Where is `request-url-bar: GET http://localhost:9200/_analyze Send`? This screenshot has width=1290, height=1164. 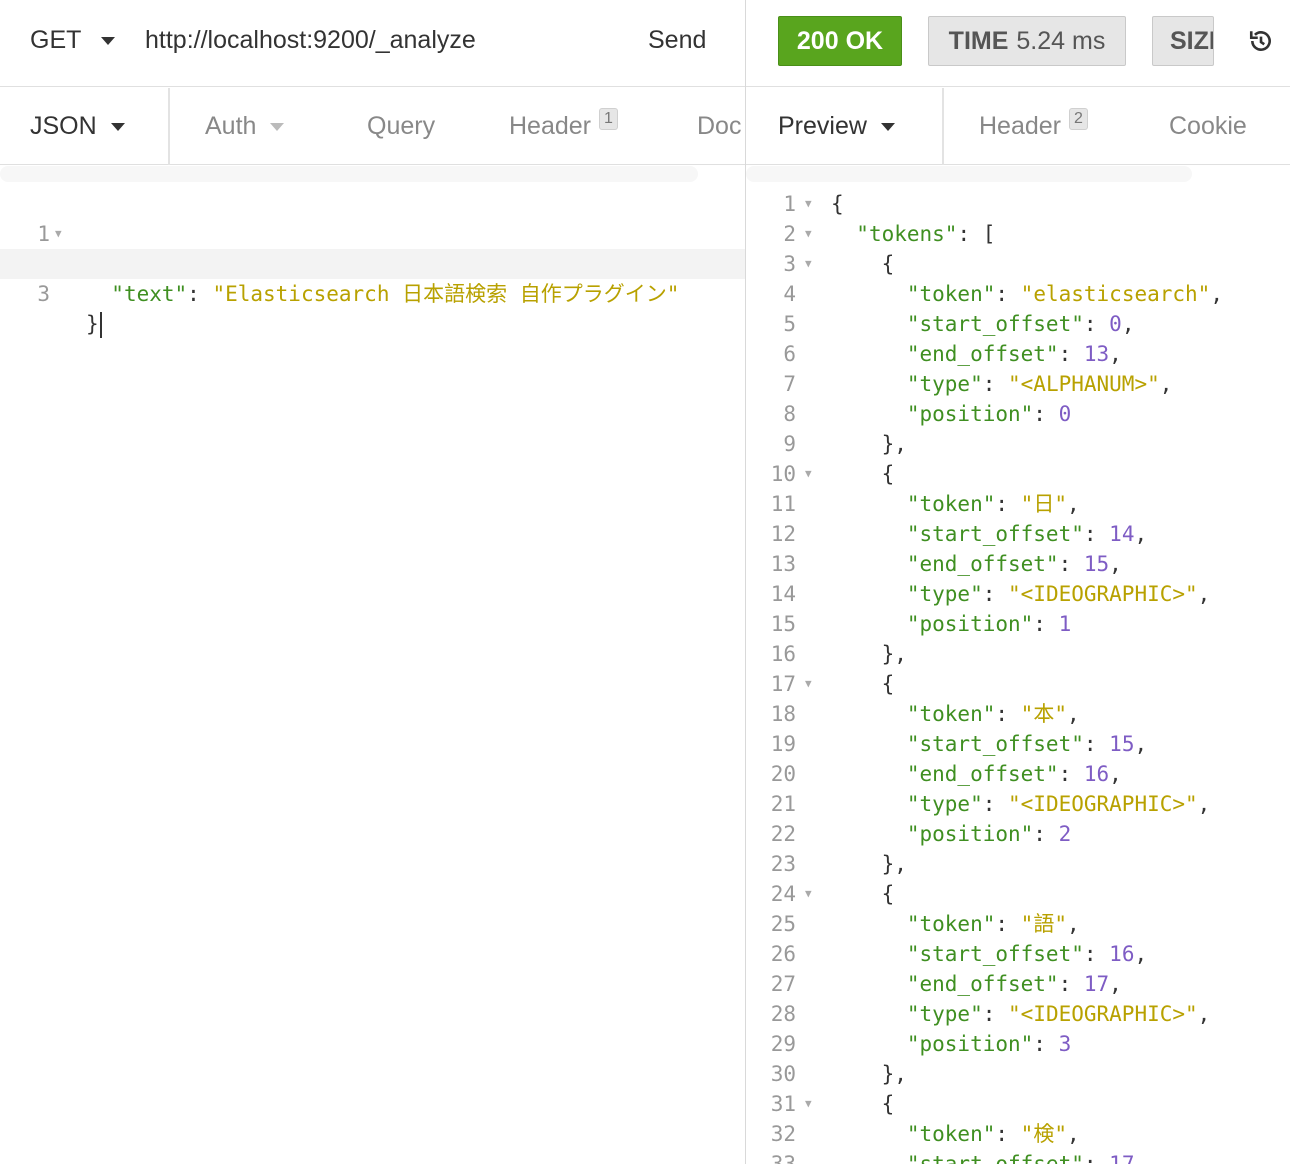 request-url-bar: GET http://localhost:9200/_analyze Send is located at coordinates (372, 43).